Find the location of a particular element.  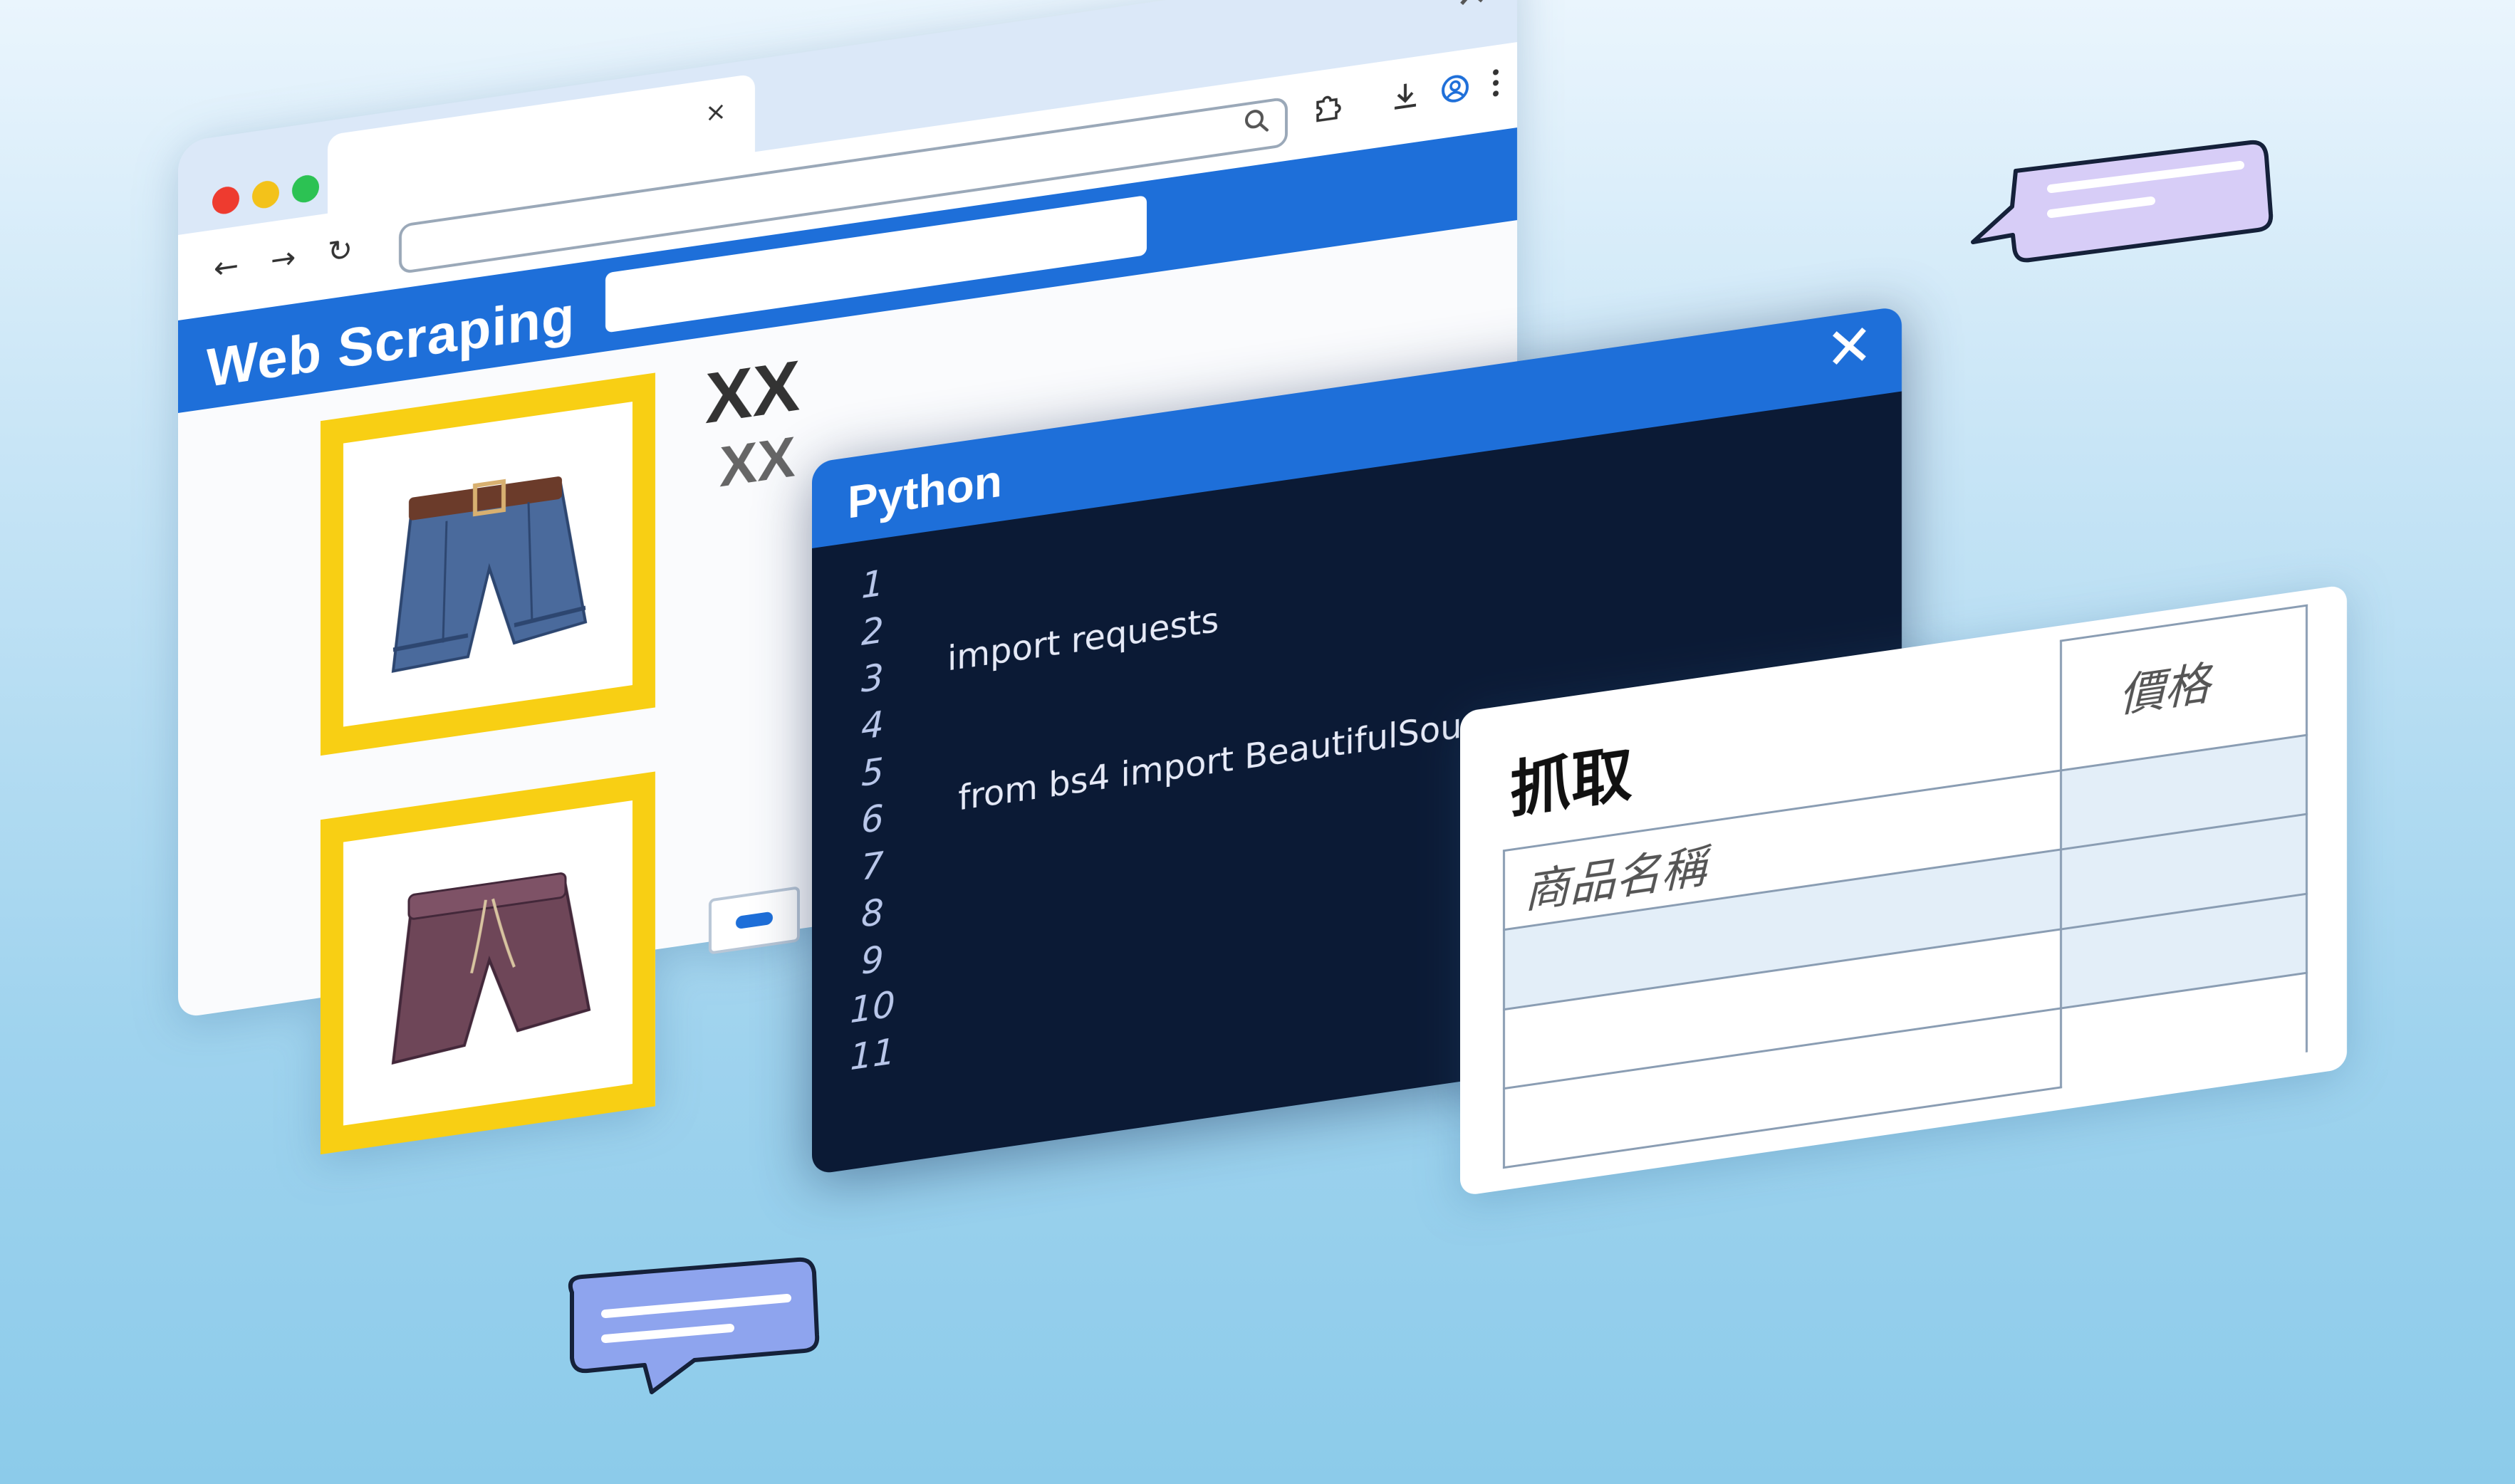

minimize-dot-icon is located at coordinates (265, 195).